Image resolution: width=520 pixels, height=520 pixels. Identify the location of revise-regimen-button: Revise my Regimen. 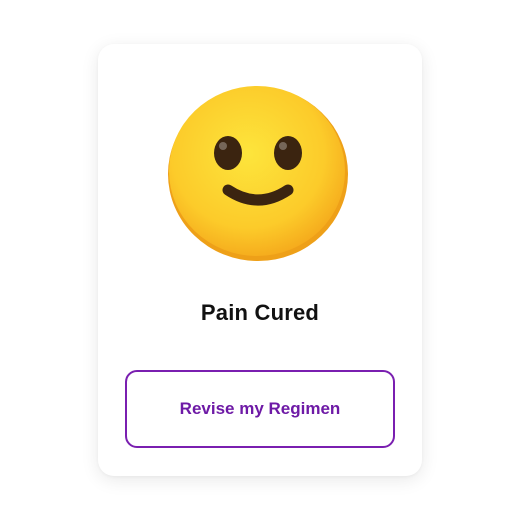
(260, 409).